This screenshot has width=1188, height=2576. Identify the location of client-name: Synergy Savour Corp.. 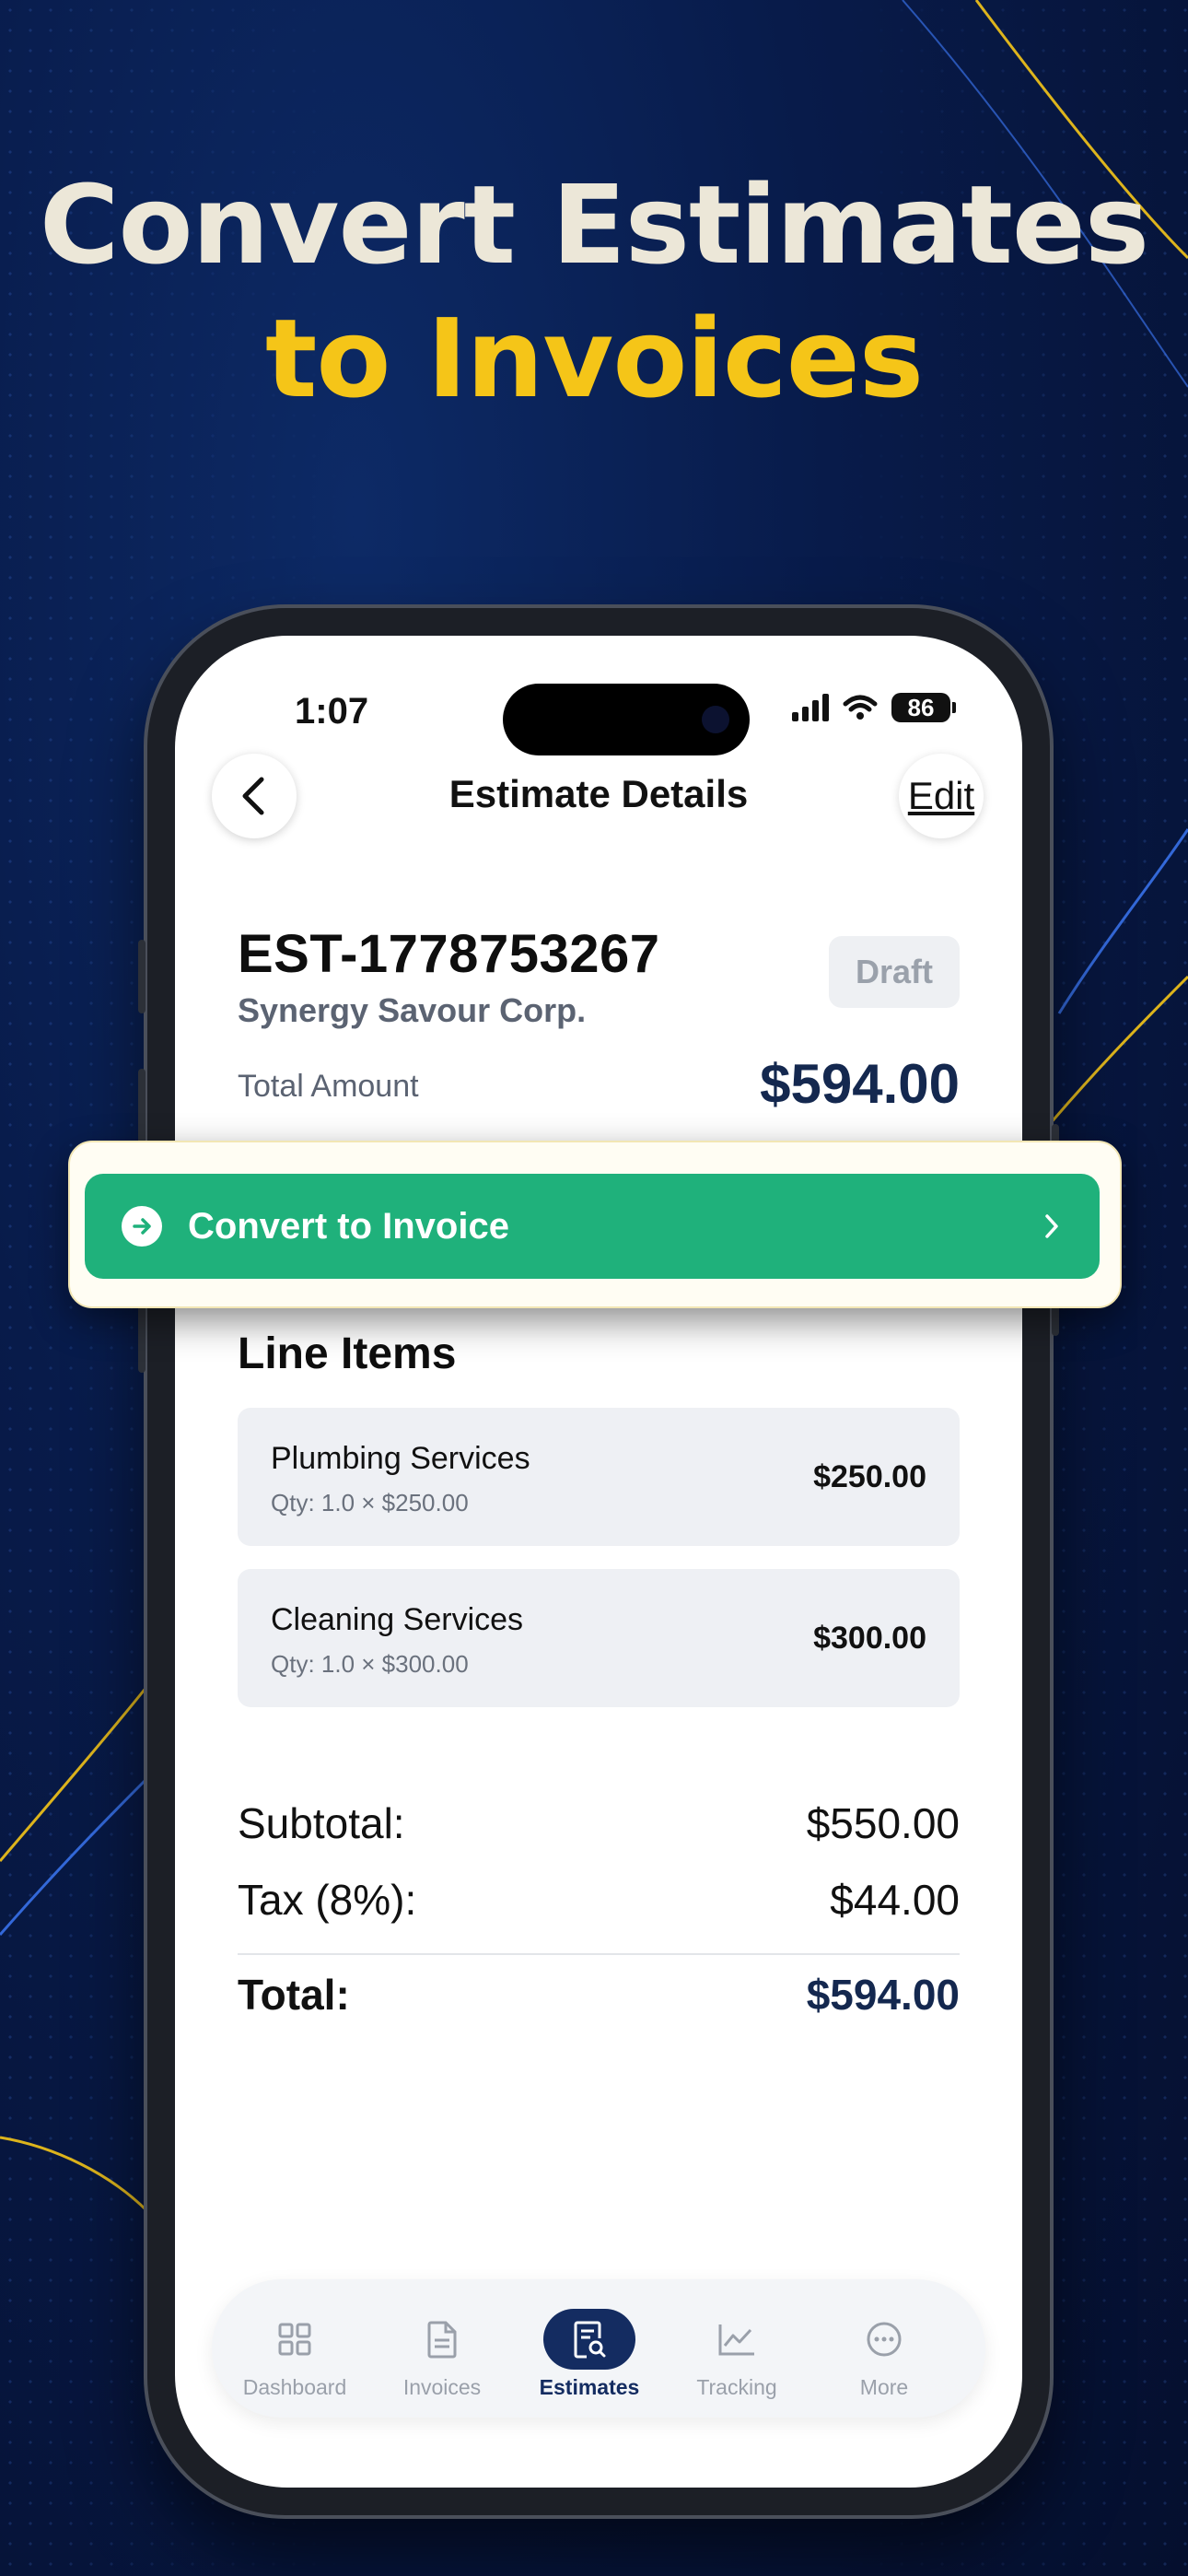
(412, 1010).